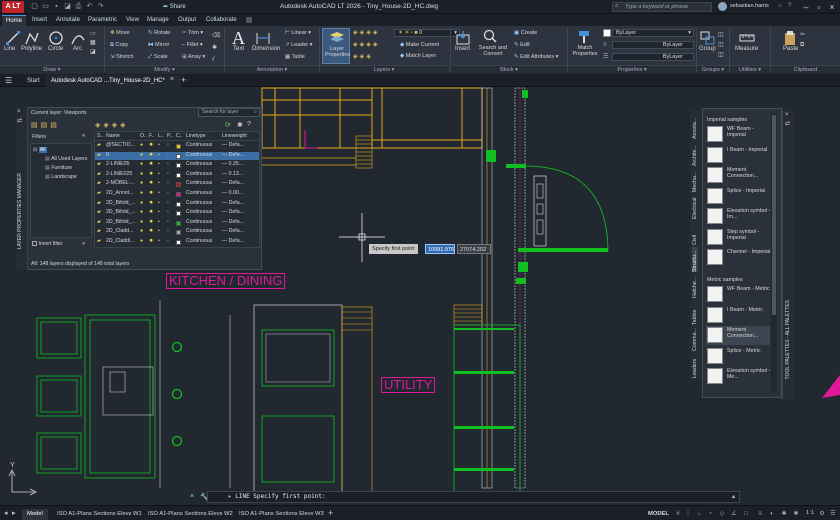 Image resolution: width=840 pixels, height=520 pixels. I want to click on cut-icon: ✂, so click(802, 35).